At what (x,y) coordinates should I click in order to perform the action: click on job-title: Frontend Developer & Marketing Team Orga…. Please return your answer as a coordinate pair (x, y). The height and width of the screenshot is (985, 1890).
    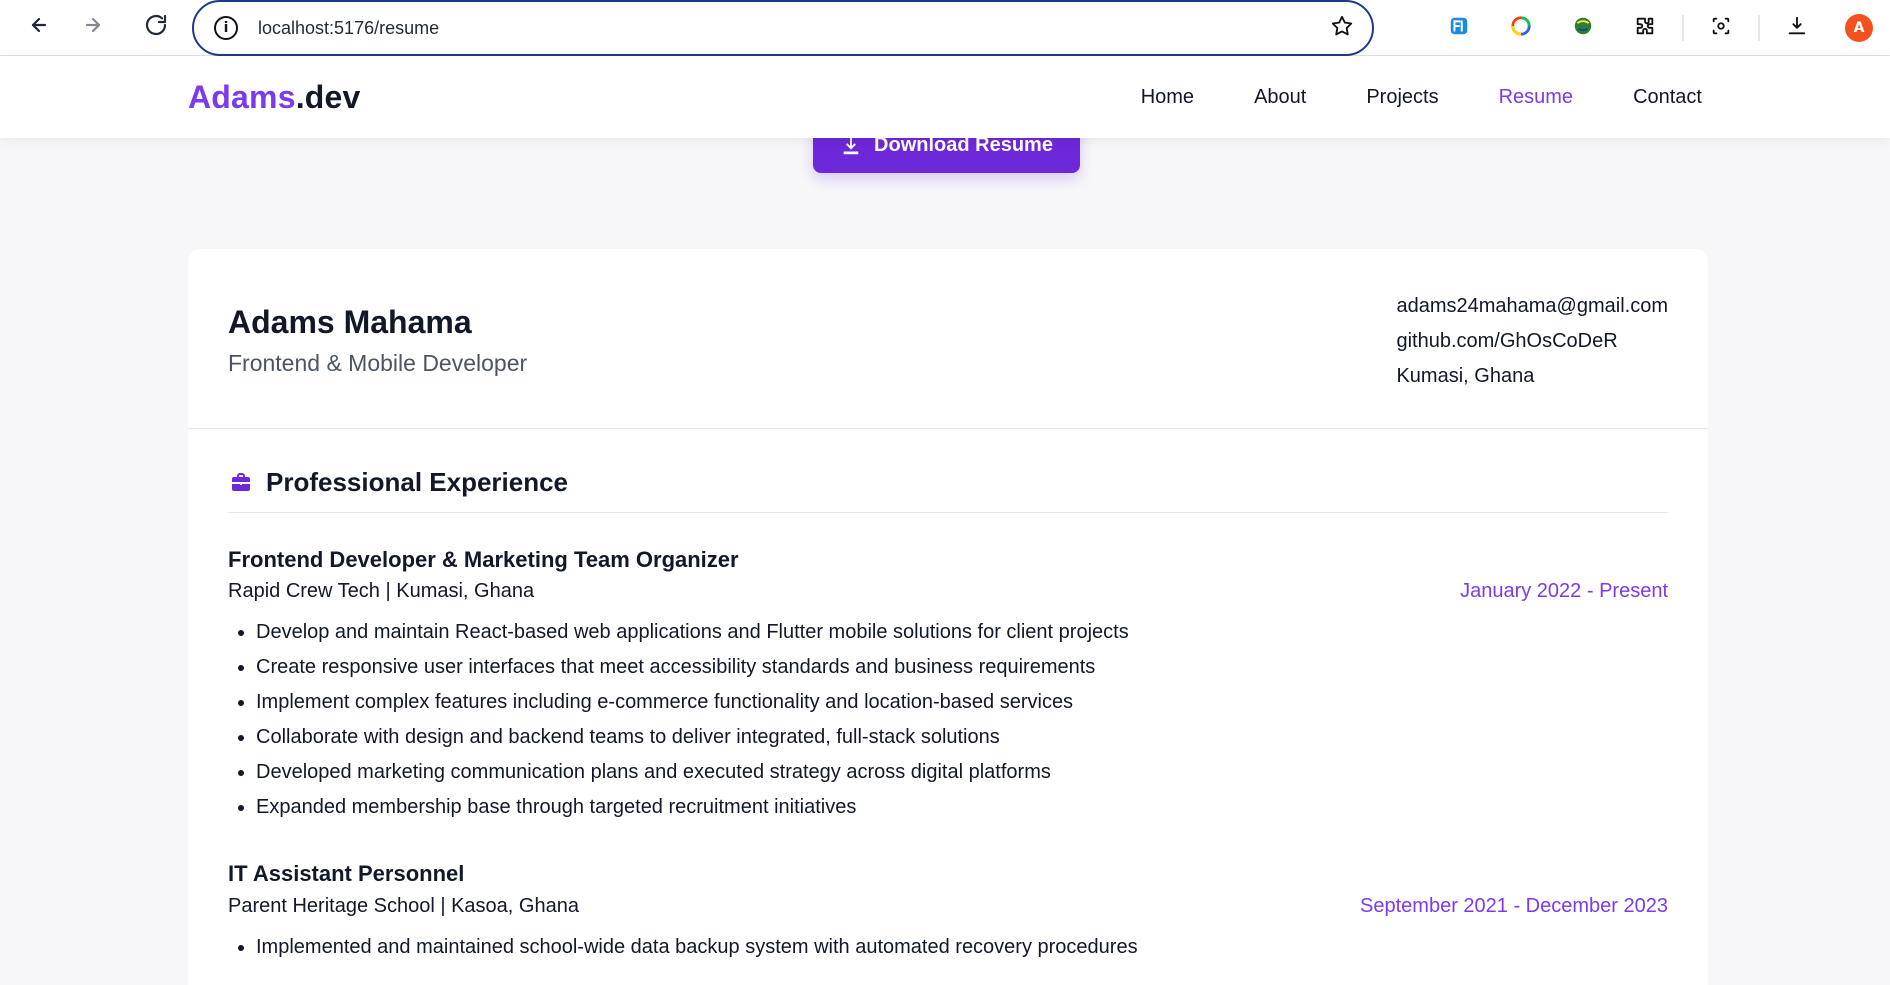
    Looking at the image, I should click on (483, 559).